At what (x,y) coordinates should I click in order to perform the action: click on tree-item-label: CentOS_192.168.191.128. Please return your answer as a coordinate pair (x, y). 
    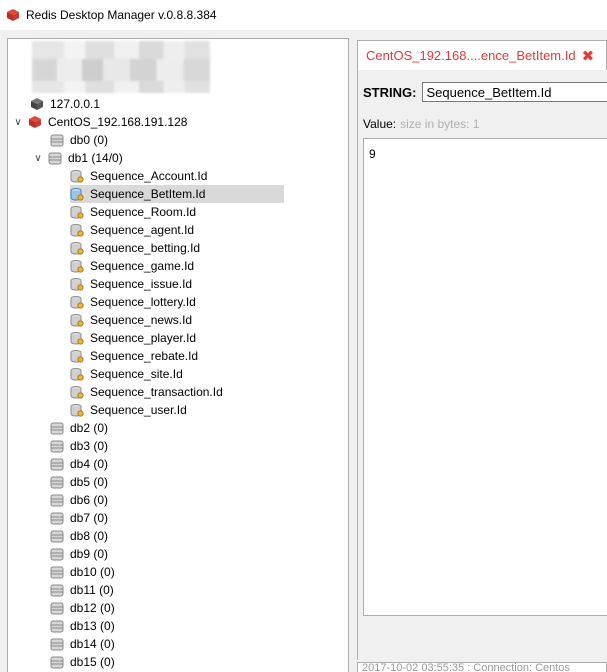
    Looking at the image, I should click on (118, 122).